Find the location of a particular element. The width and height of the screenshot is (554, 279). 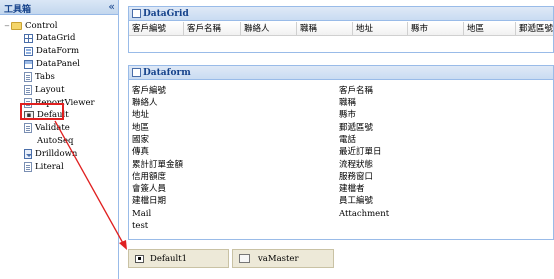

tree-item-drilldown: Drilldown is located at coordinates (50, 154).